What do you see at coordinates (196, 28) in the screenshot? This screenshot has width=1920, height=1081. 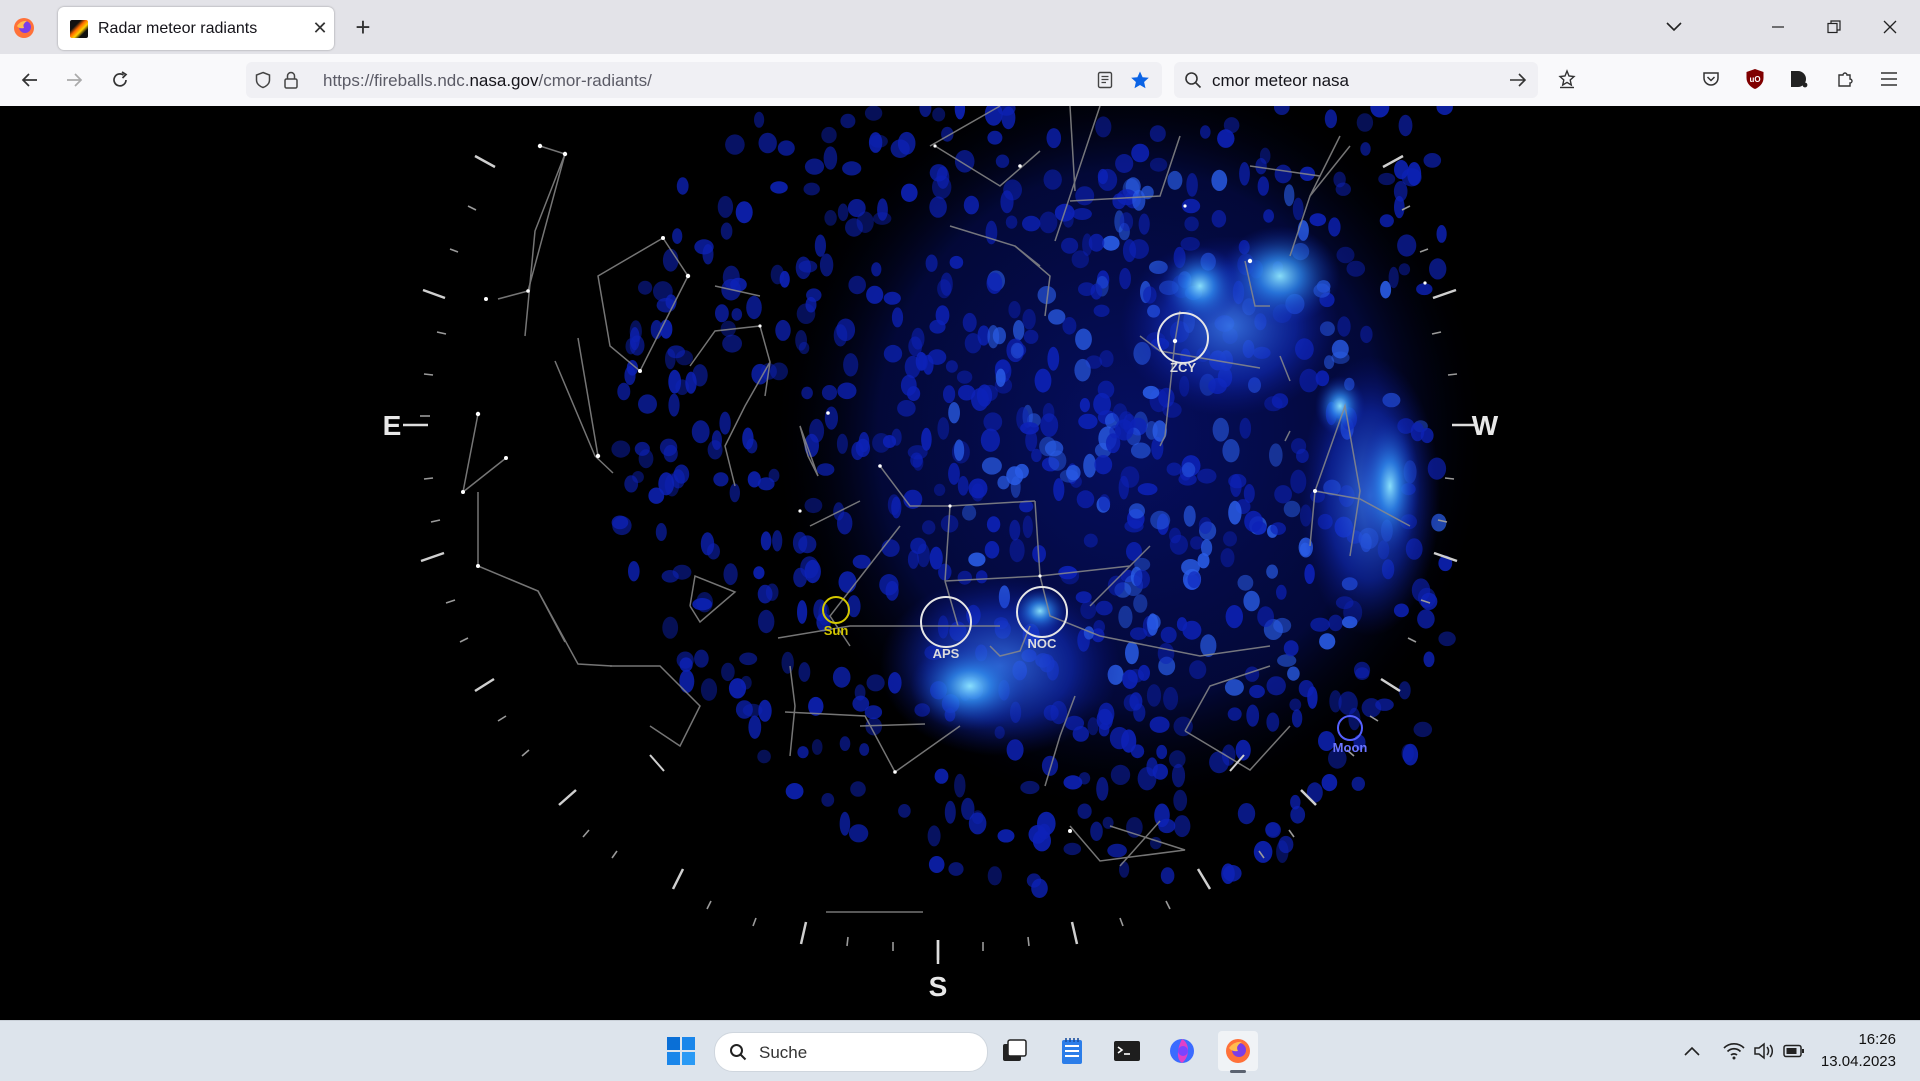 I see `tab-active: Radar meteor radiants ✕` at bounding box center [196, 28].